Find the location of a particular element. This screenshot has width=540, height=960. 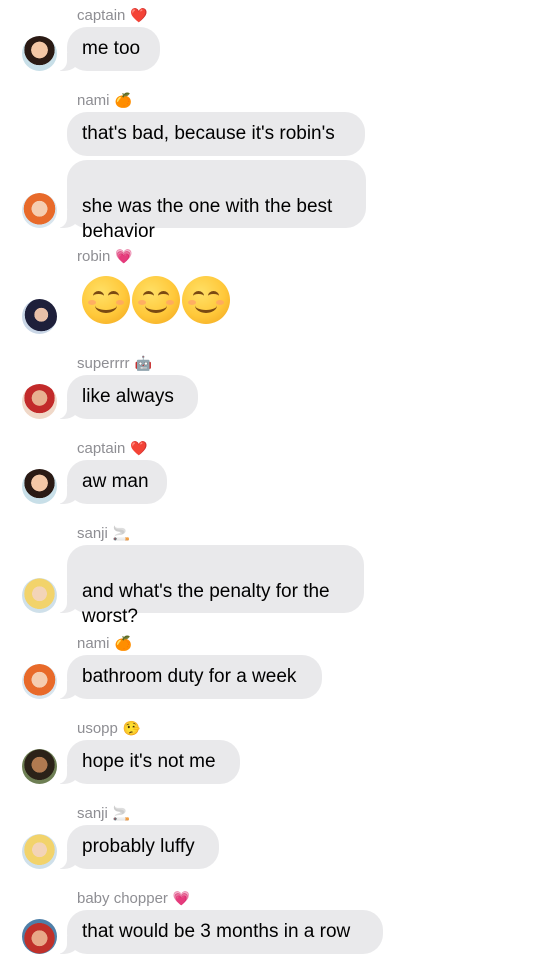

robin-avatar is located at coordinates (39, 316).